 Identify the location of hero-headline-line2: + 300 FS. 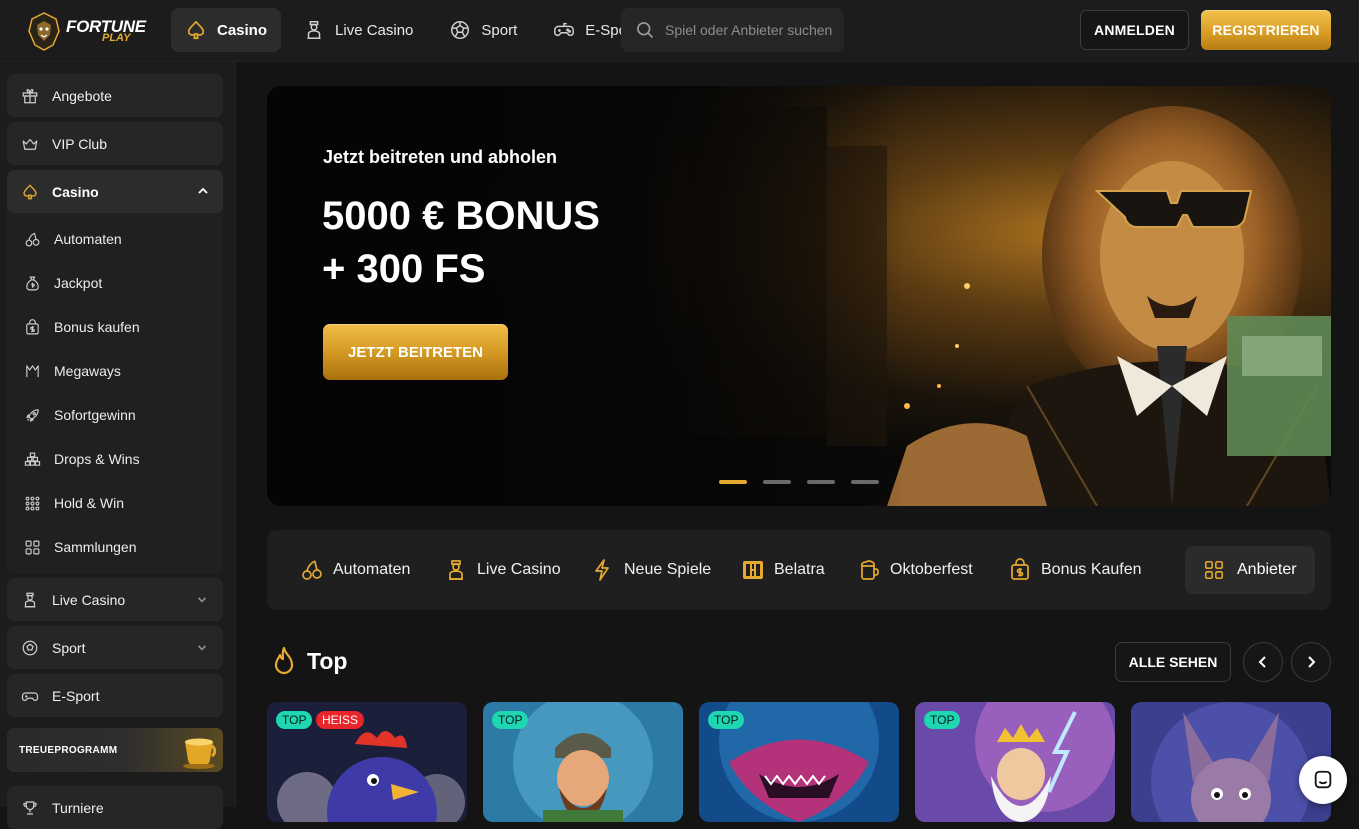
(404, 269).